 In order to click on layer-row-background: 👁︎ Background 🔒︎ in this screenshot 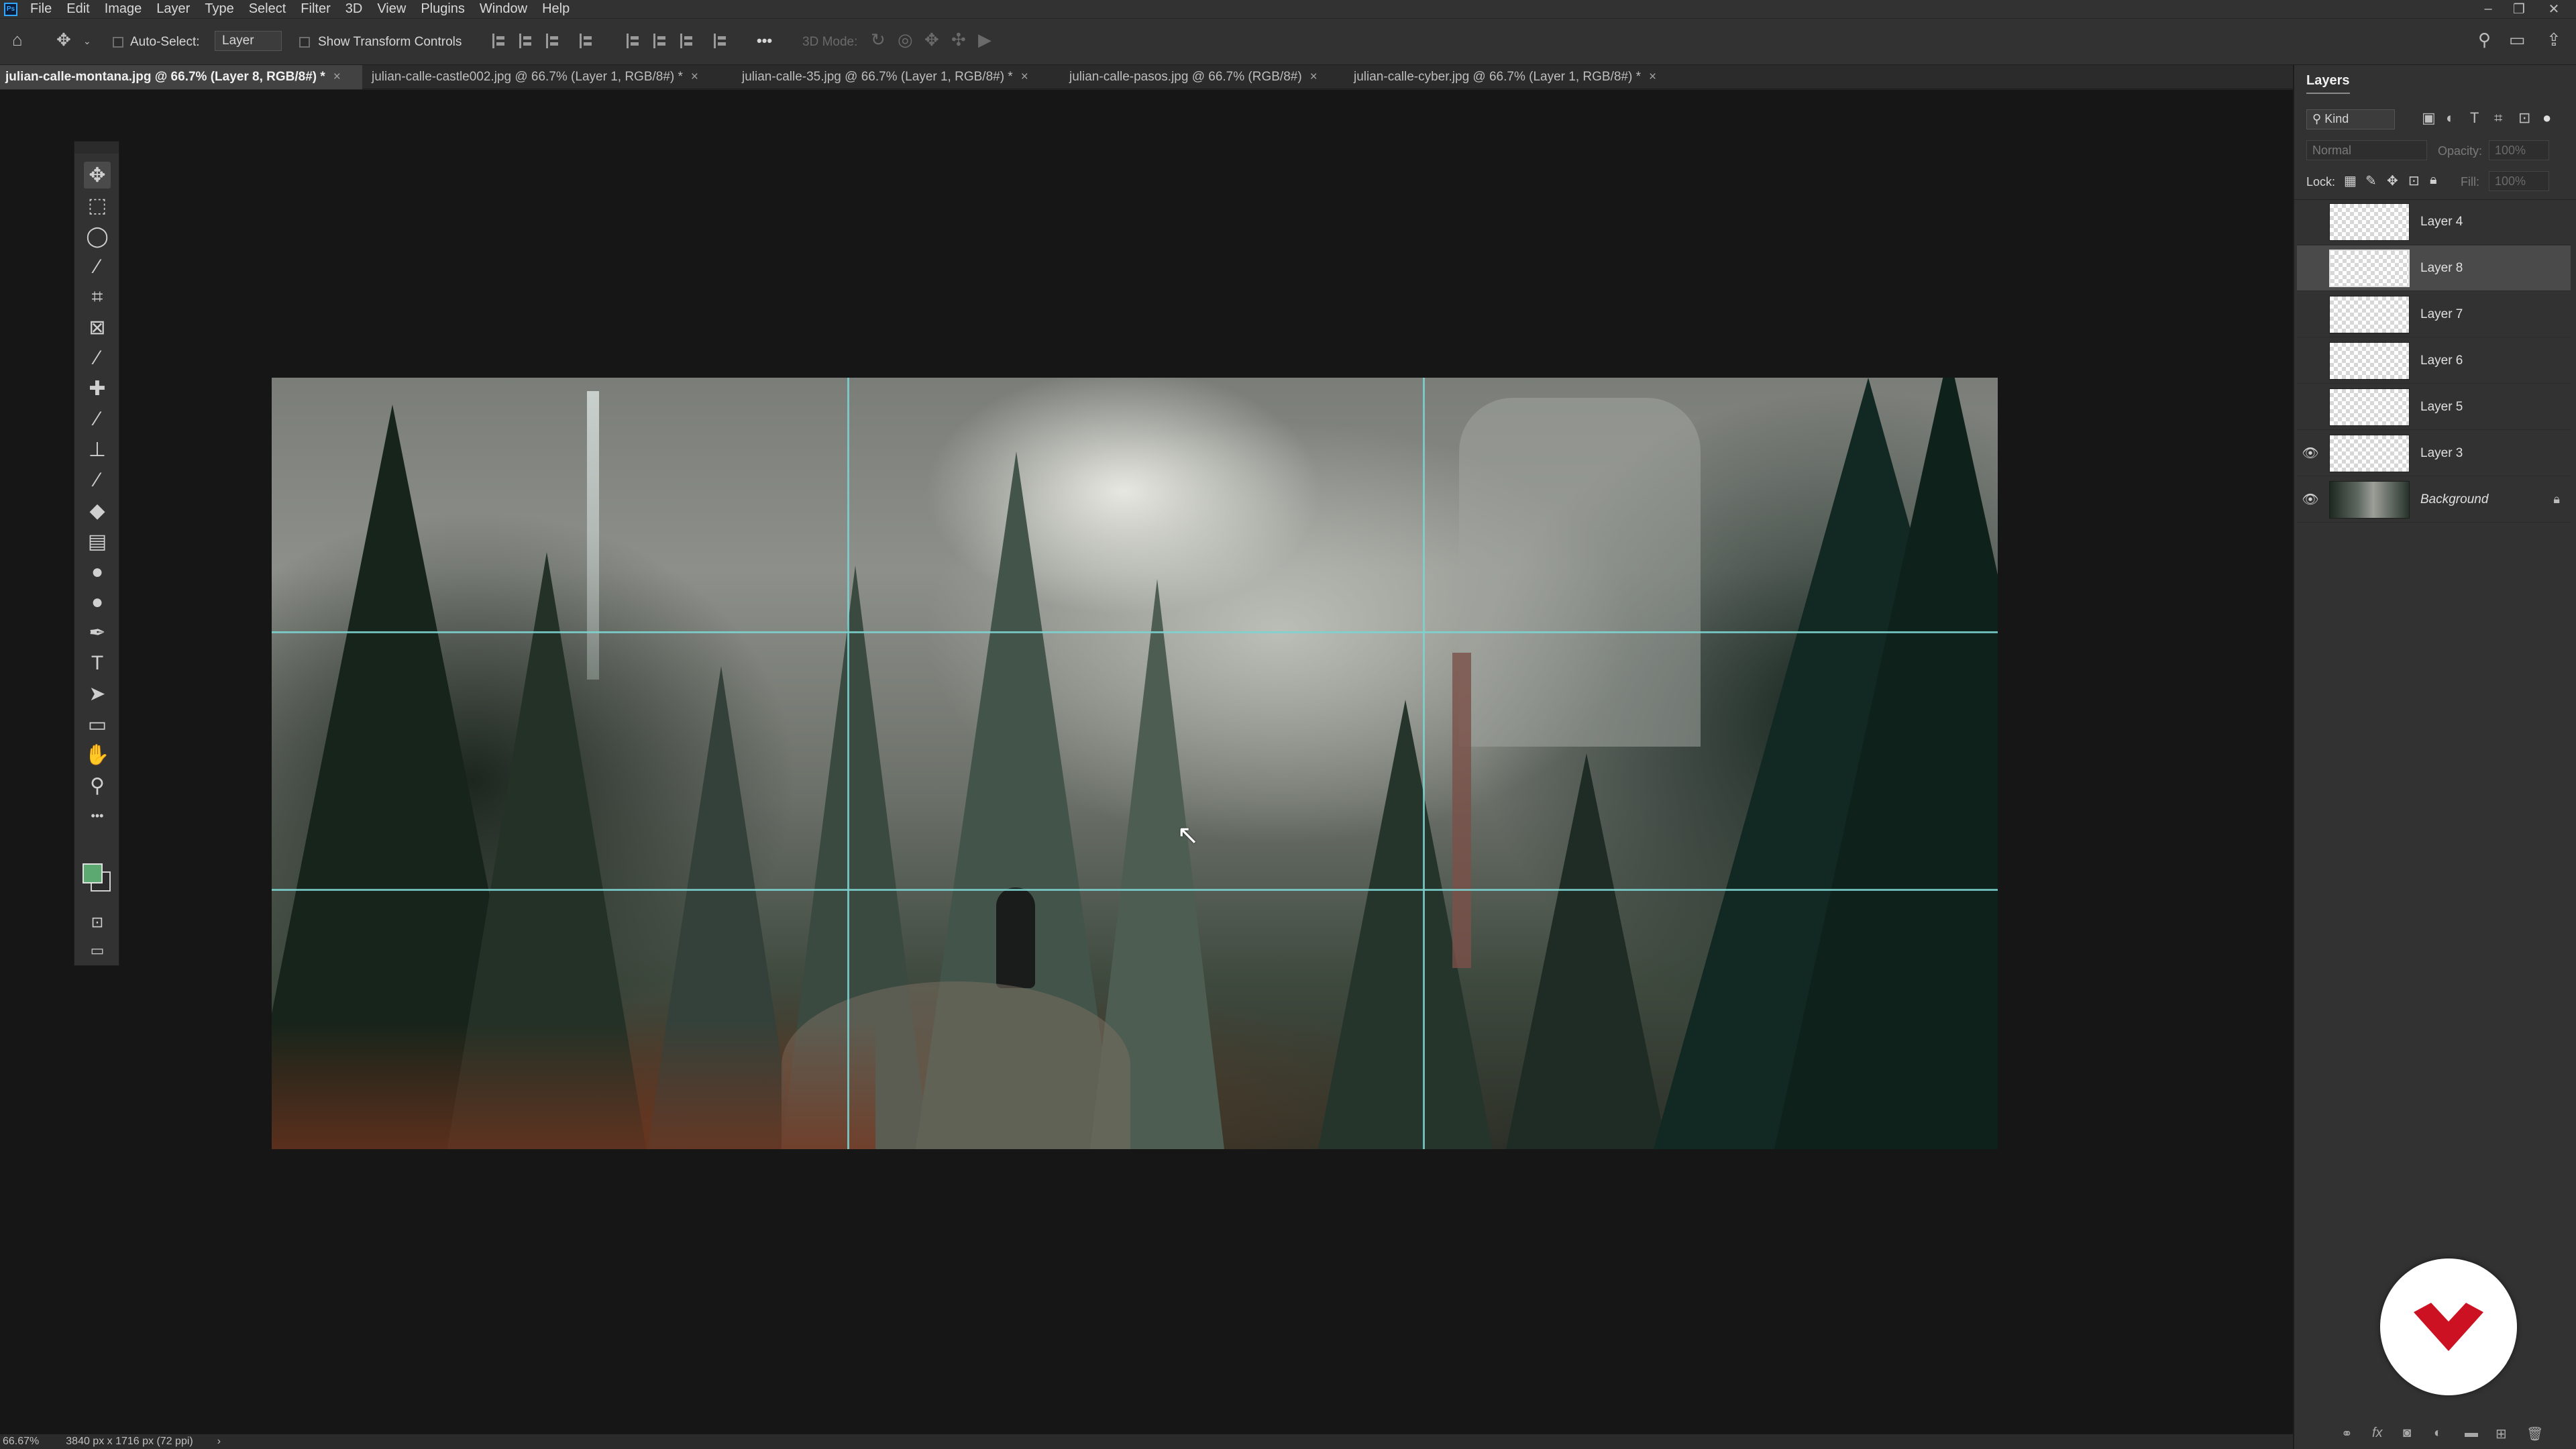, I will do `click(2434, 500)`.